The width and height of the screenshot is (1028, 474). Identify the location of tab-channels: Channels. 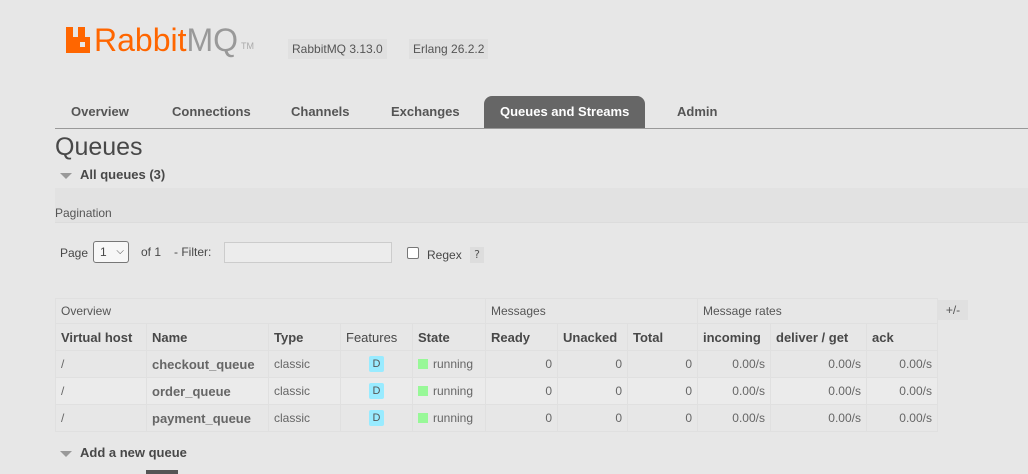
(320, 112).